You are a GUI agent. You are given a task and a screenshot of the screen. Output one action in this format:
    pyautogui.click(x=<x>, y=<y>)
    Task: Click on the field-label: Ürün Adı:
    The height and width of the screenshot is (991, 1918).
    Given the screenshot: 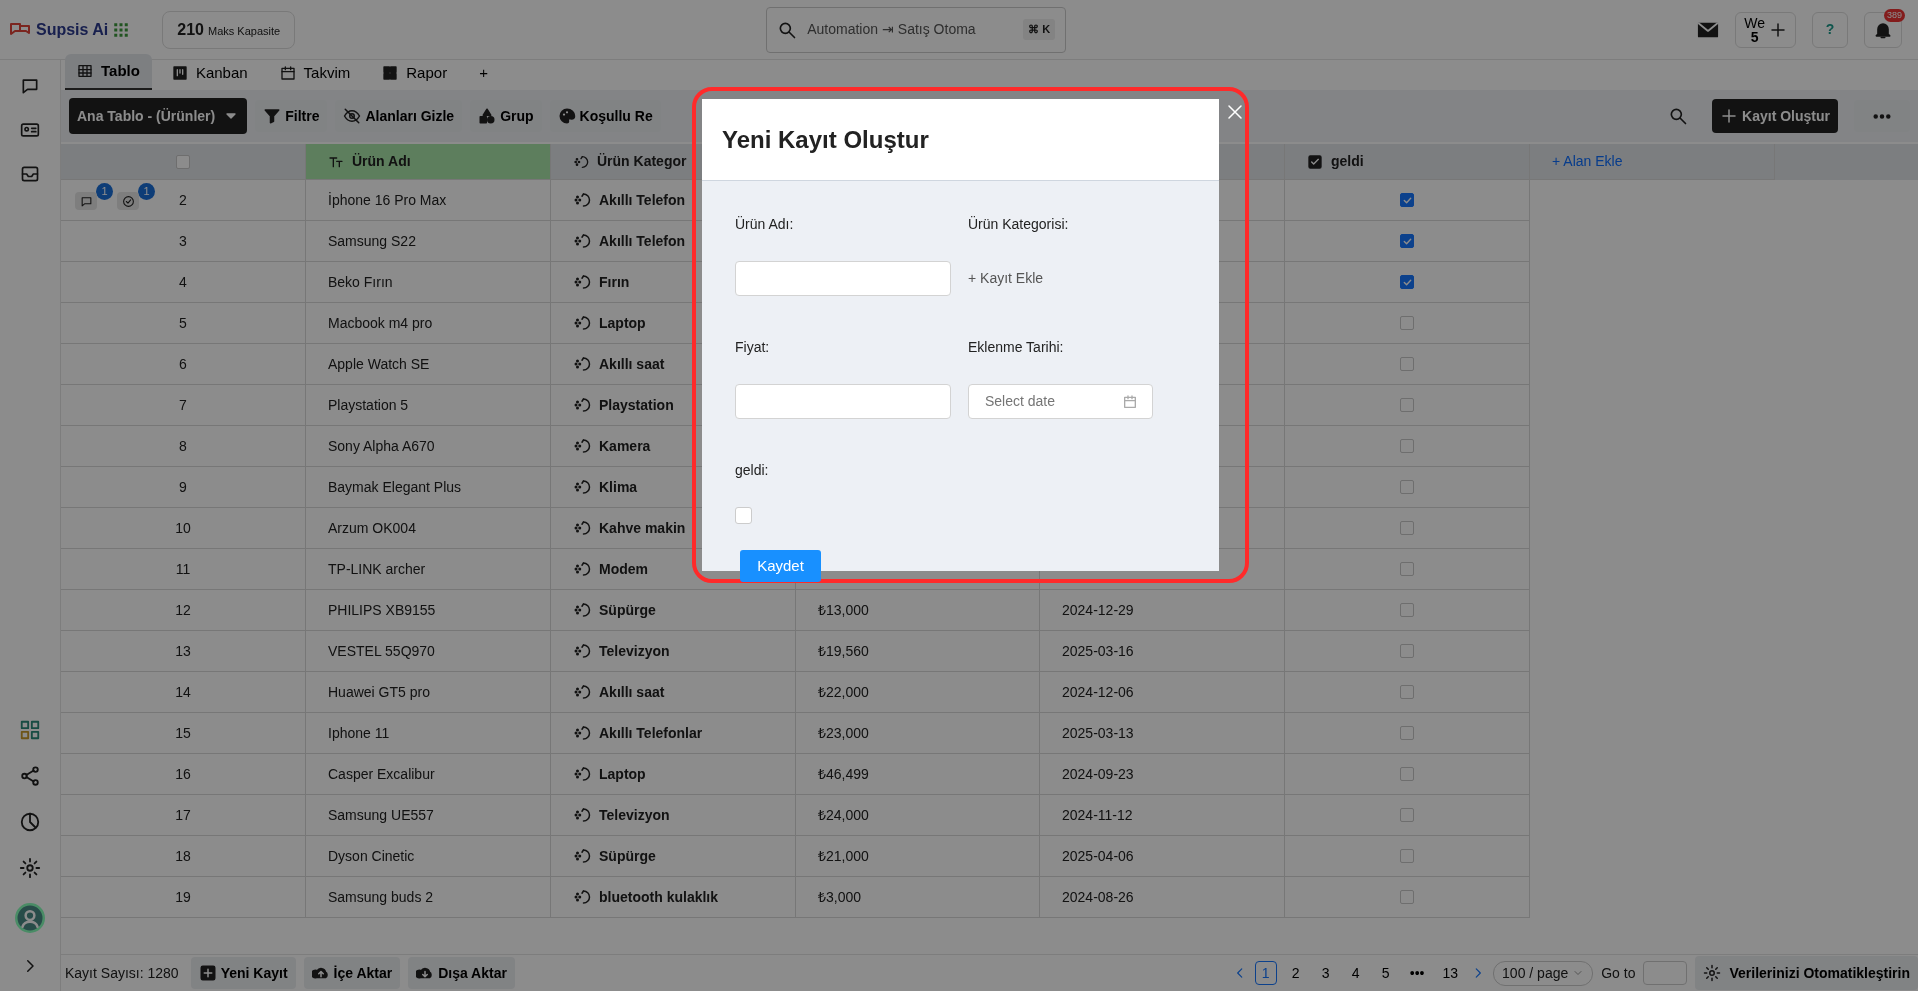 What is the action you would take?
    pyautogui.click(x=765, y=224)
    